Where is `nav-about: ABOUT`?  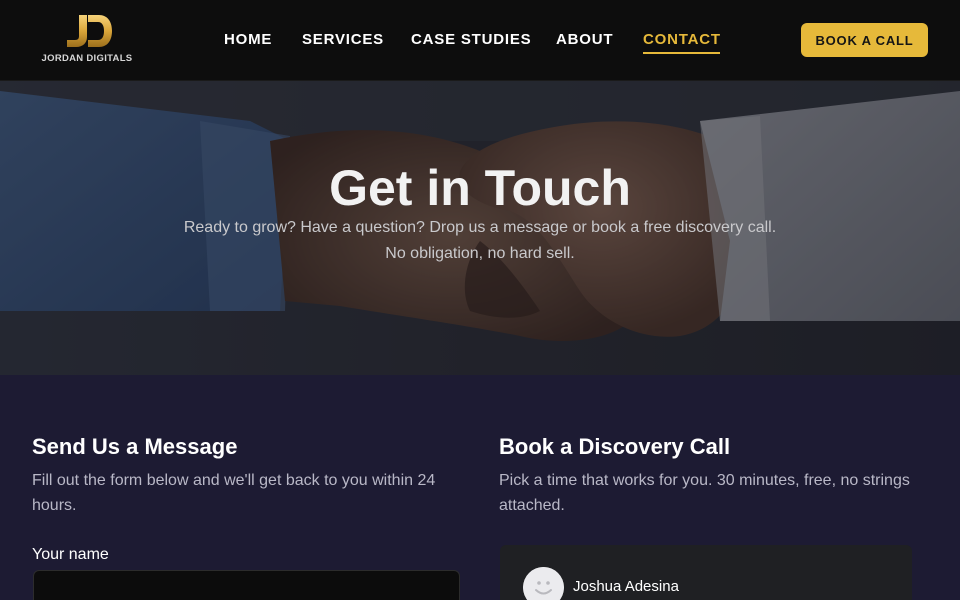 nav-about: ABOUT is located at coordinates (584, 39).